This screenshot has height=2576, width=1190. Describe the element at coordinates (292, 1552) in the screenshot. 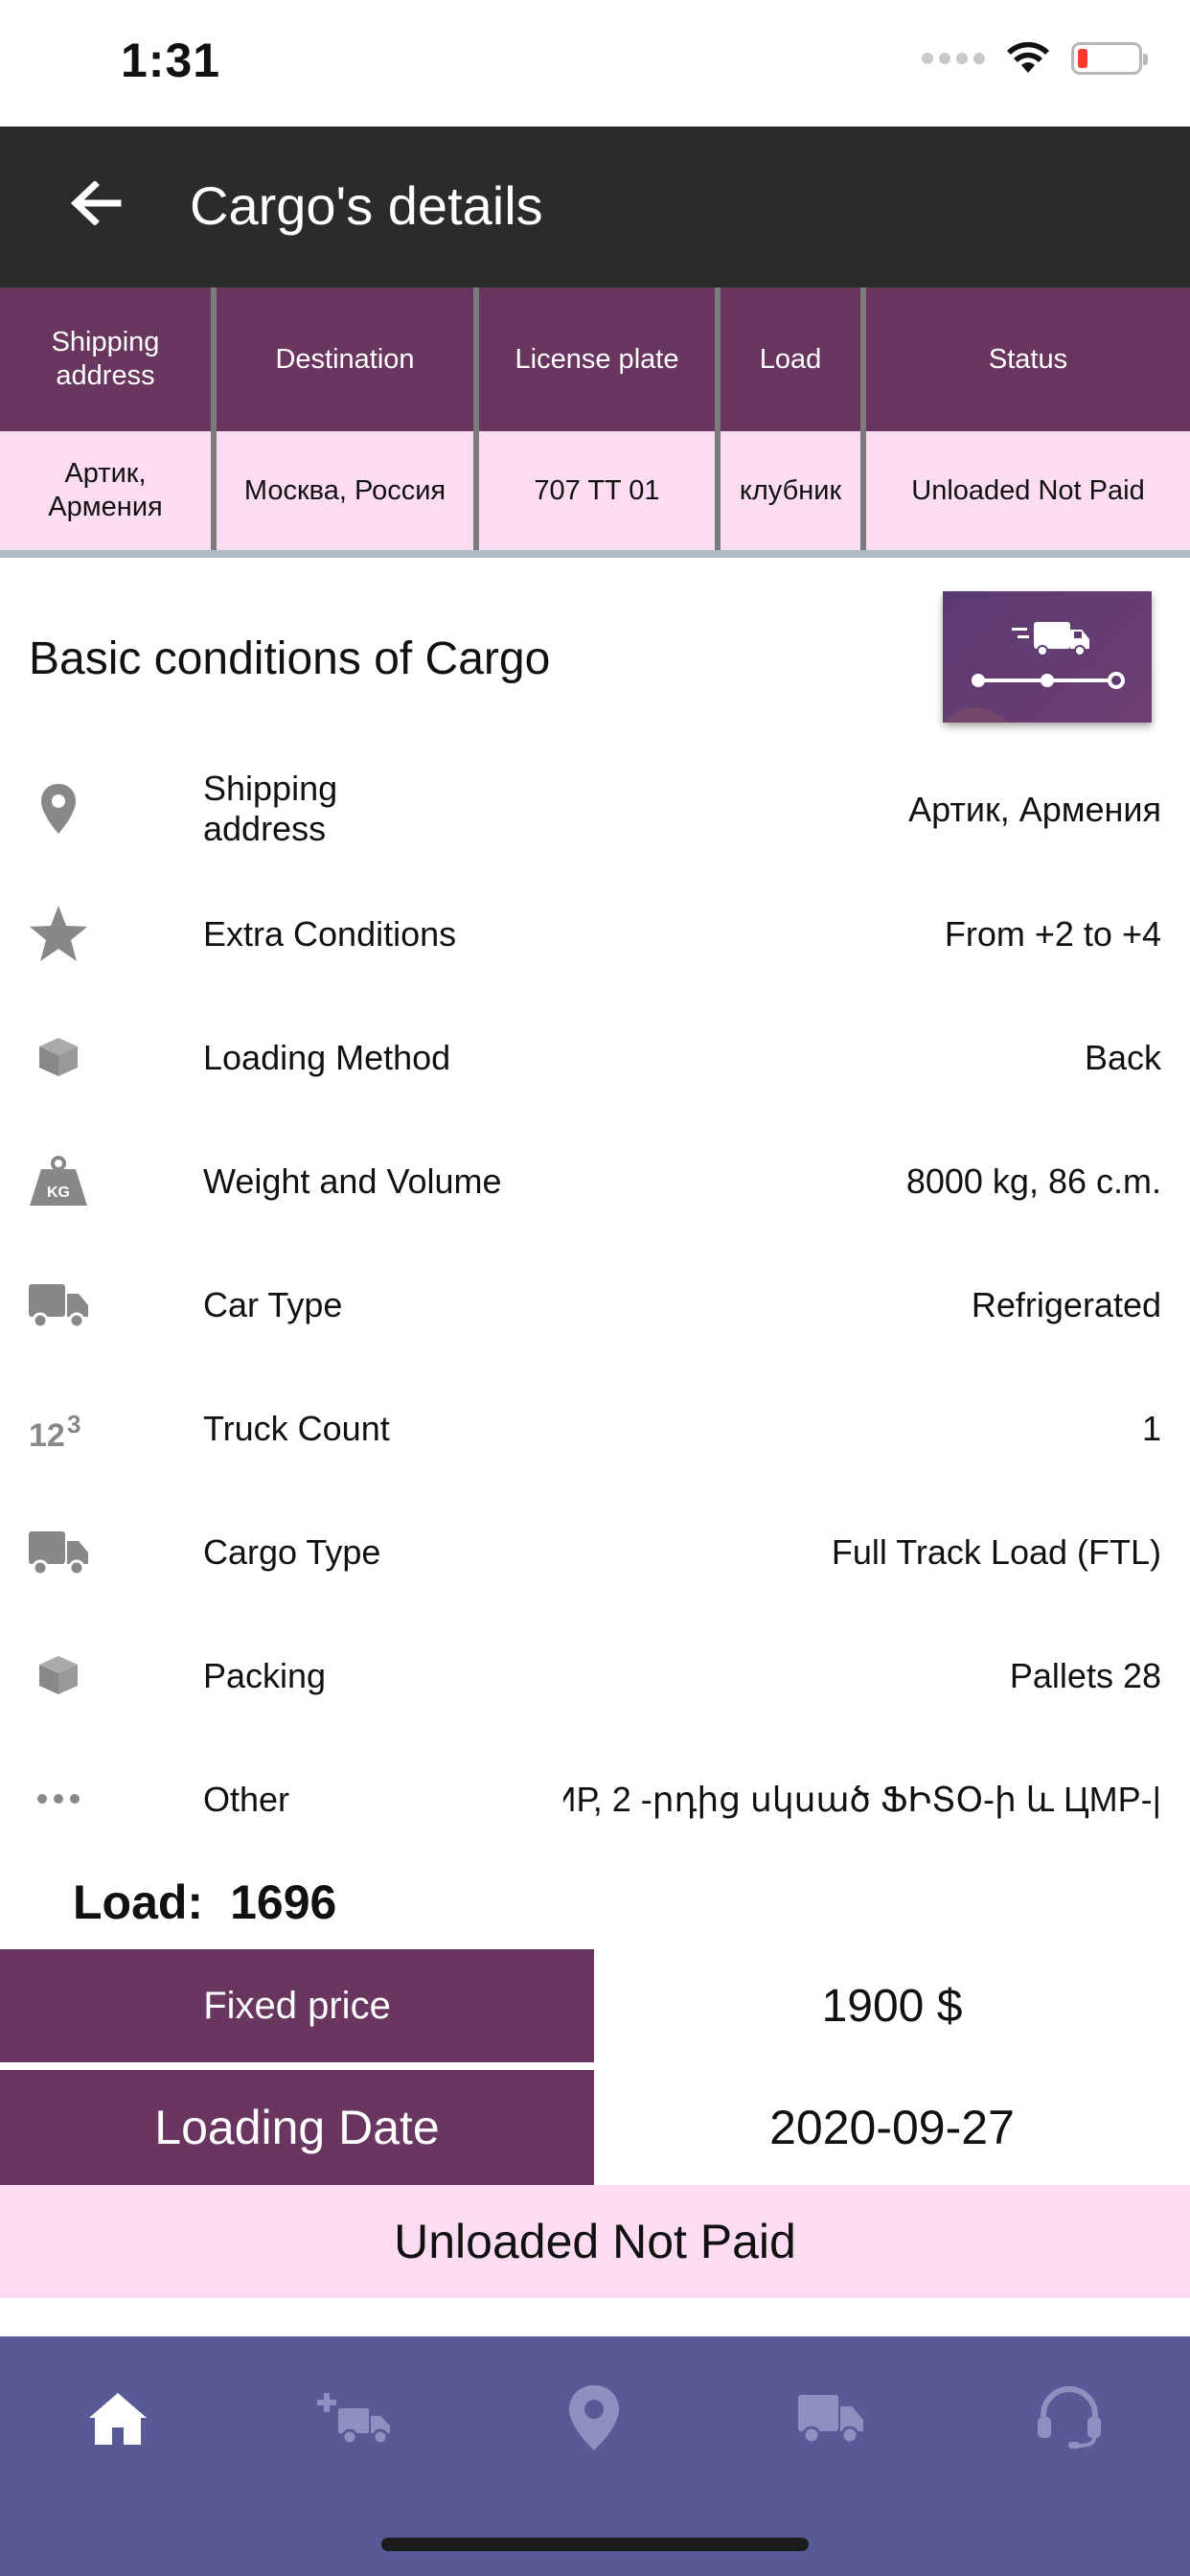

I see `detail-label: Cargo Type` at that location.